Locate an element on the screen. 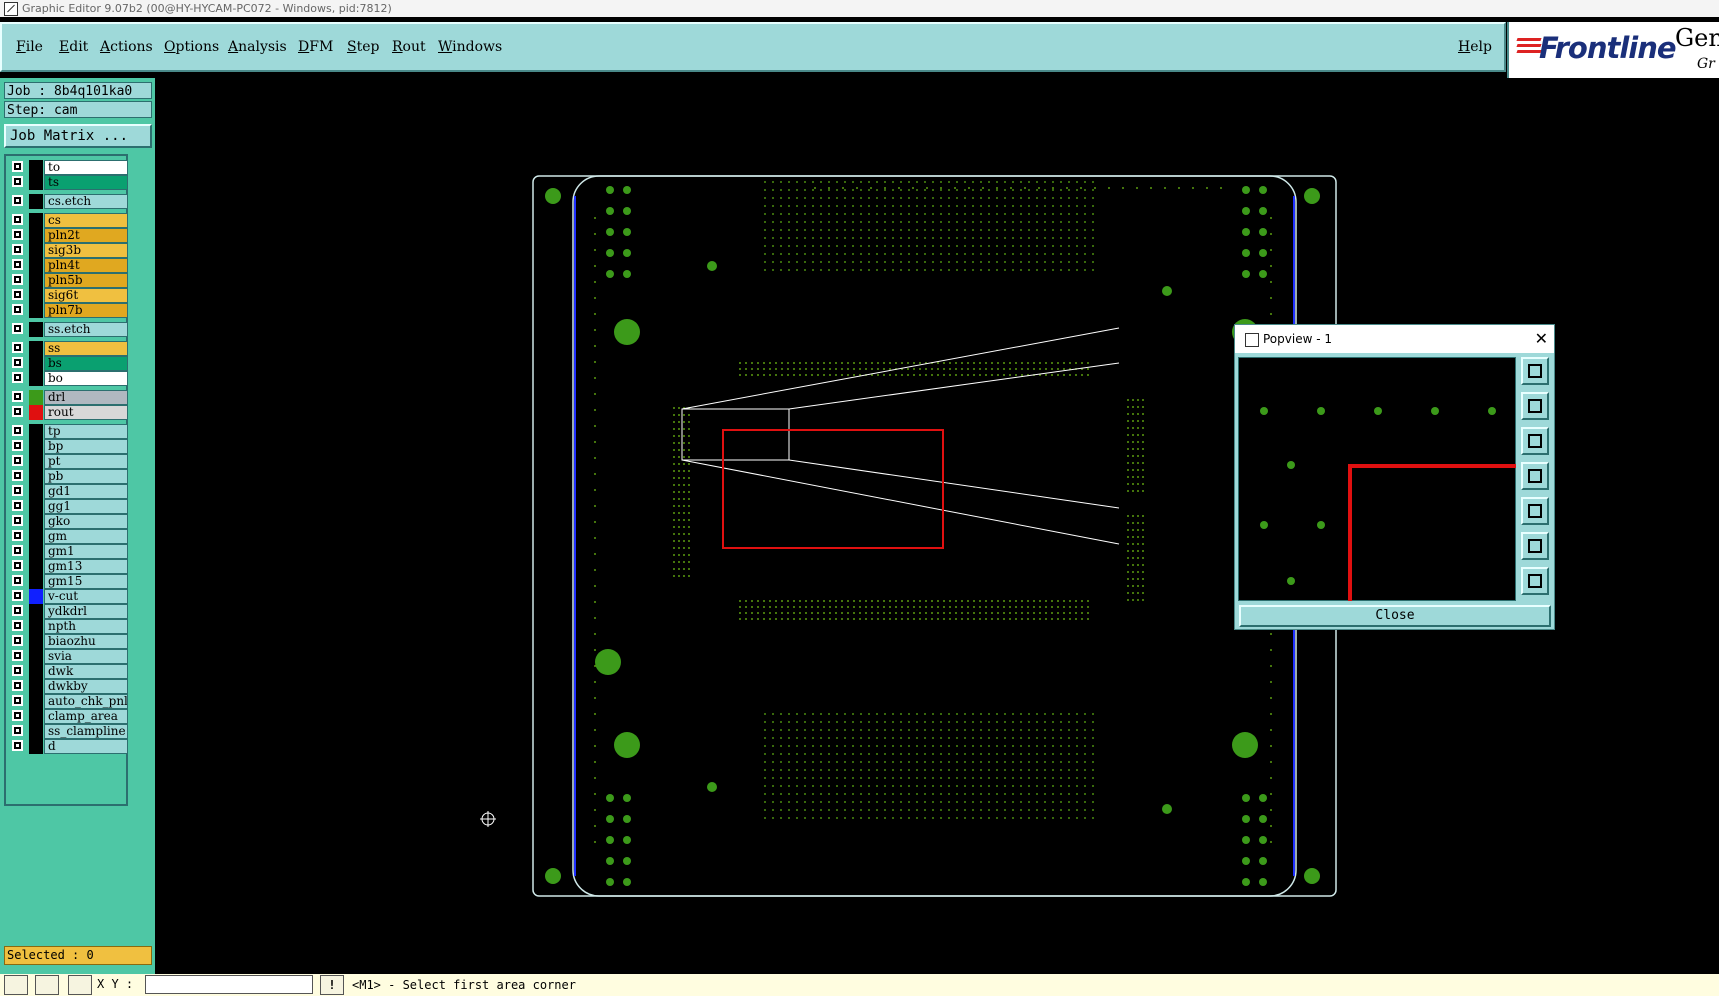 Image resolution: width=1719 pixels, height=996 pixels. layer-row-ydkdrl: ydkdrl is located at coordinates (68, 611).